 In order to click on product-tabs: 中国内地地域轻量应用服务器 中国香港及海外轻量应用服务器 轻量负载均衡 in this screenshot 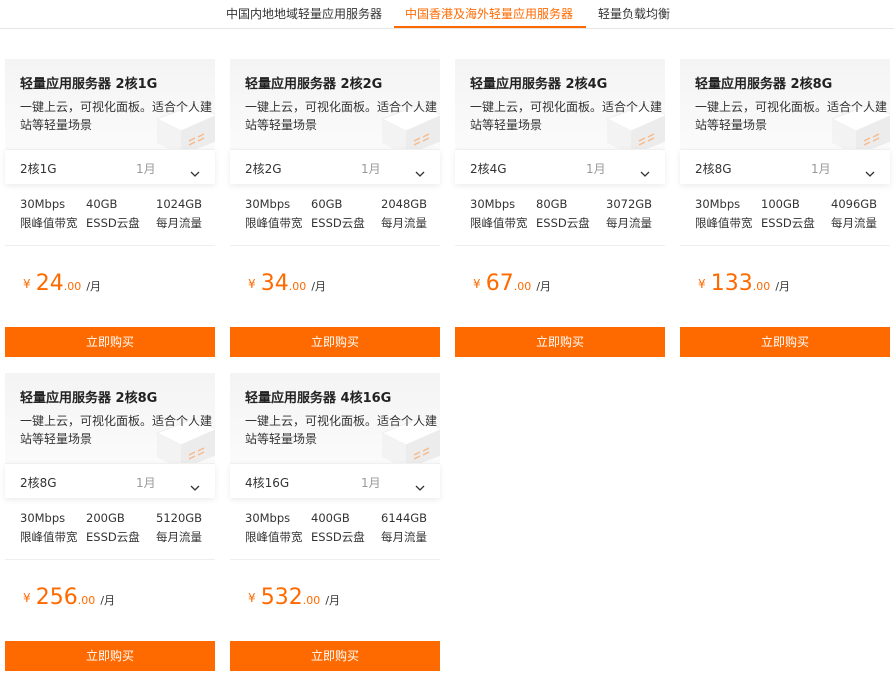, I will do `click(447, 14)`.